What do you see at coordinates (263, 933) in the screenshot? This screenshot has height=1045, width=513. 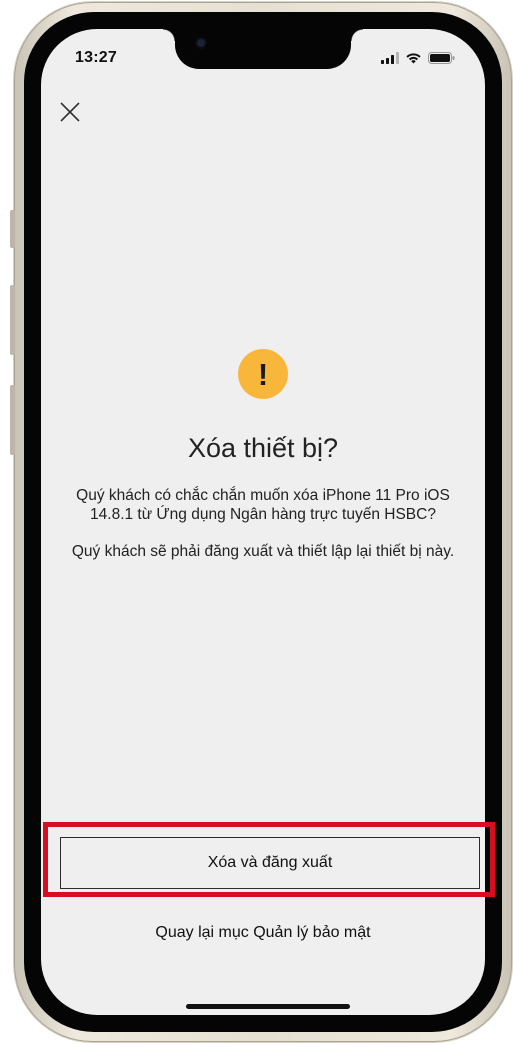 I see `back-to-security-link: Quay lại mục Quản lý bảo mật` at bounding box center [263, 933].